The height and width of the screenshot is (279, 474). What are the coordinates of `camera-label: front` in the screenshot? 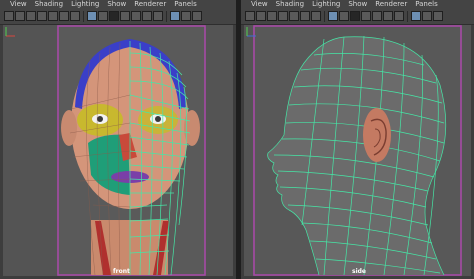 It's located at (121, 271).